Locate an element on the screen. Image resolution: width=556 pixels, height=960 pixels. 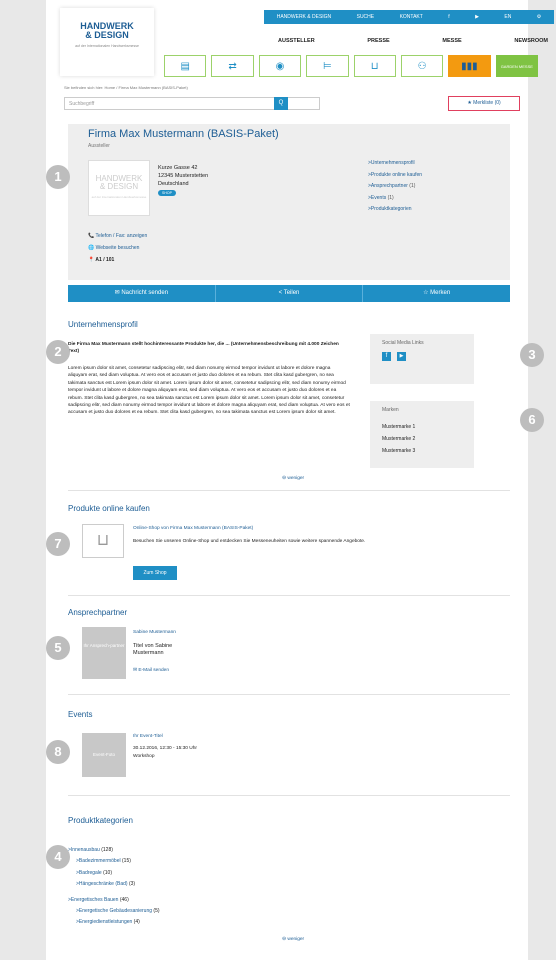
shop-button: Zum Shop is located at coordinates (155, 573).